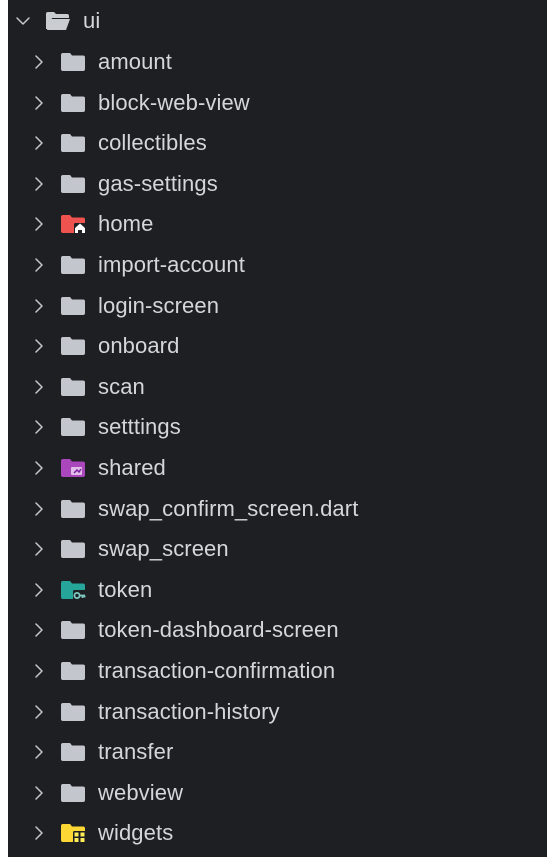 This screenshot has width=547, height=857. I want to click on tree-item-swap-confirm-screen-dart: swap_confirm_screen.dart, so click(277, 509).